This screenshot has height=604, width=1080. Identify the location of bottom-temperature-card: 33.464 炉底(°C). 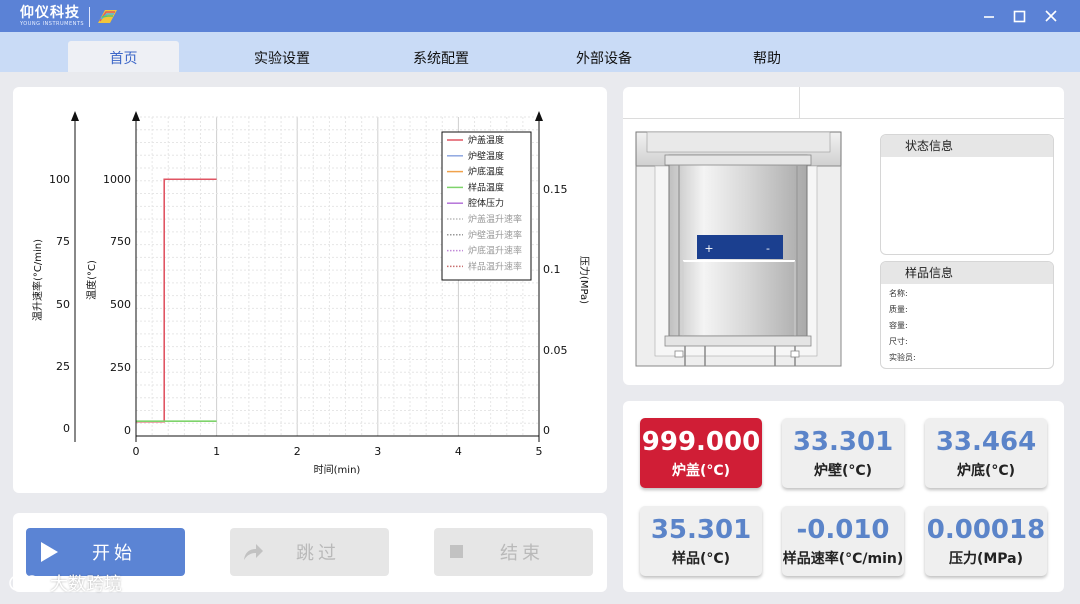
(986, 453).